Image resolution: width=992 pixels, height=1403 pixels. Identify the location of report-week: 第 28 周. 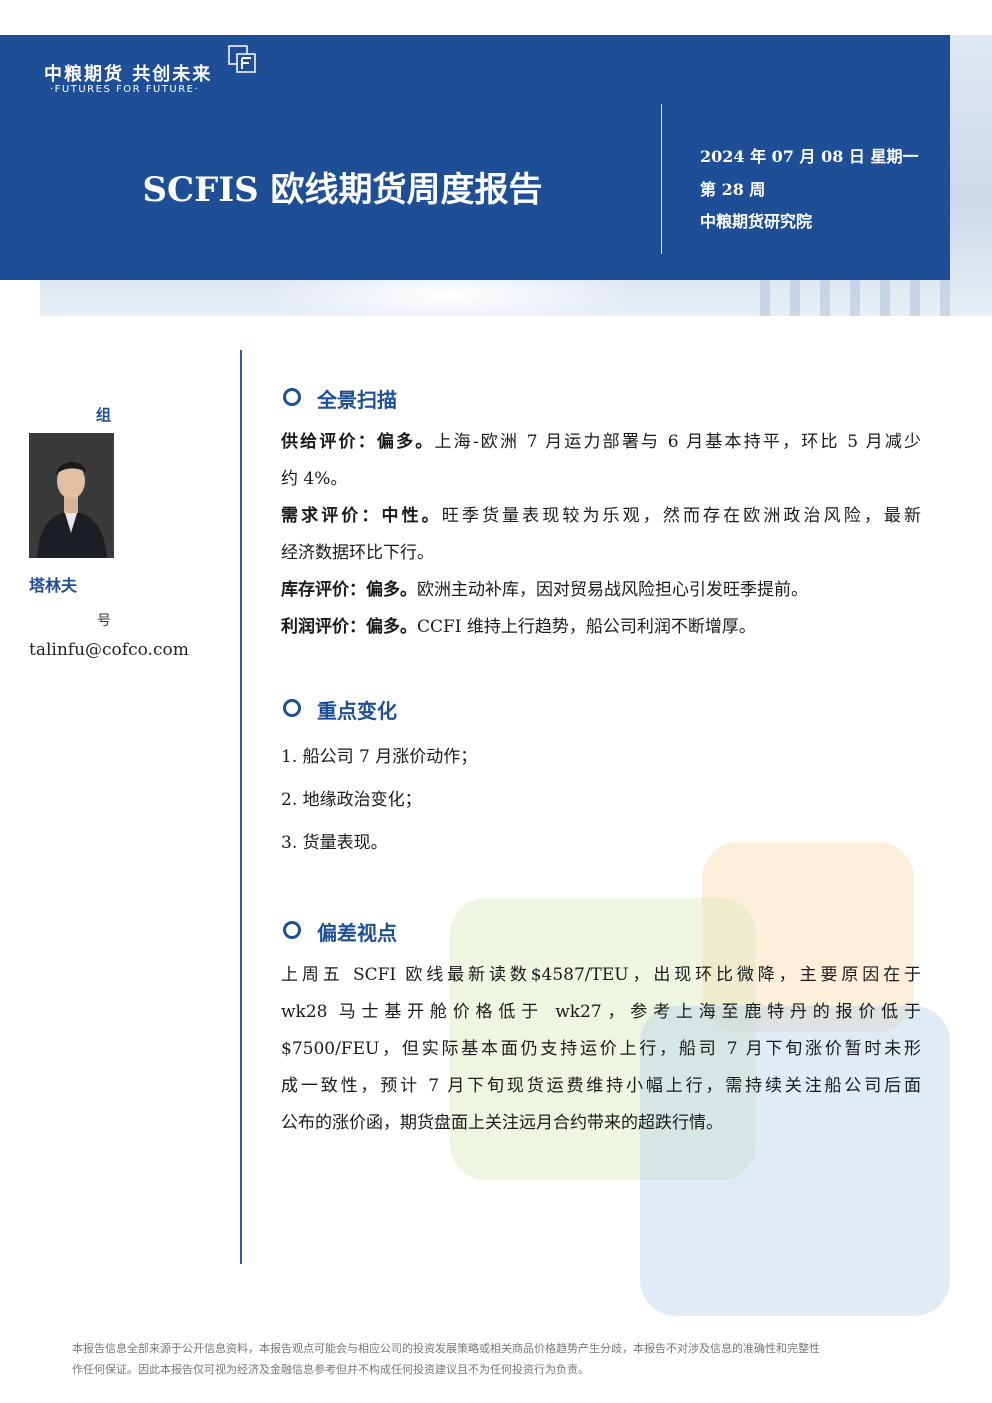
(733, 189).